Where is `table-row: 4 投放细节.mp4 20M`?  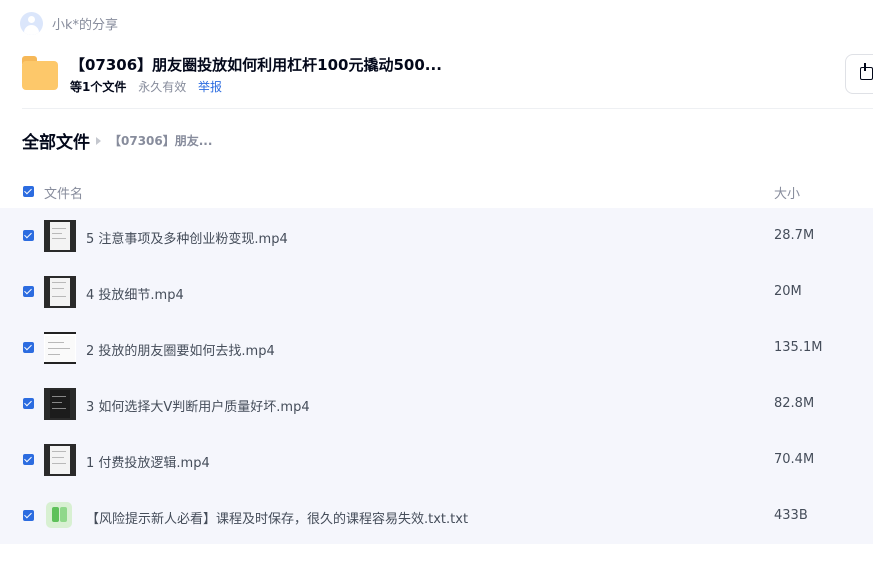
table-row: 4 投放细节.mp4 20M is located at coordinates (436, 292).